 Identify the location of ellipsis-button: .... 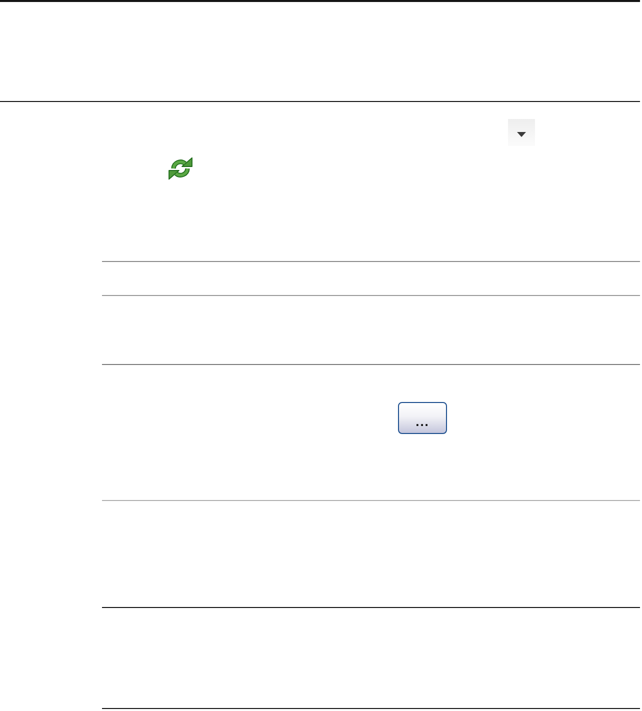
(422, 418).